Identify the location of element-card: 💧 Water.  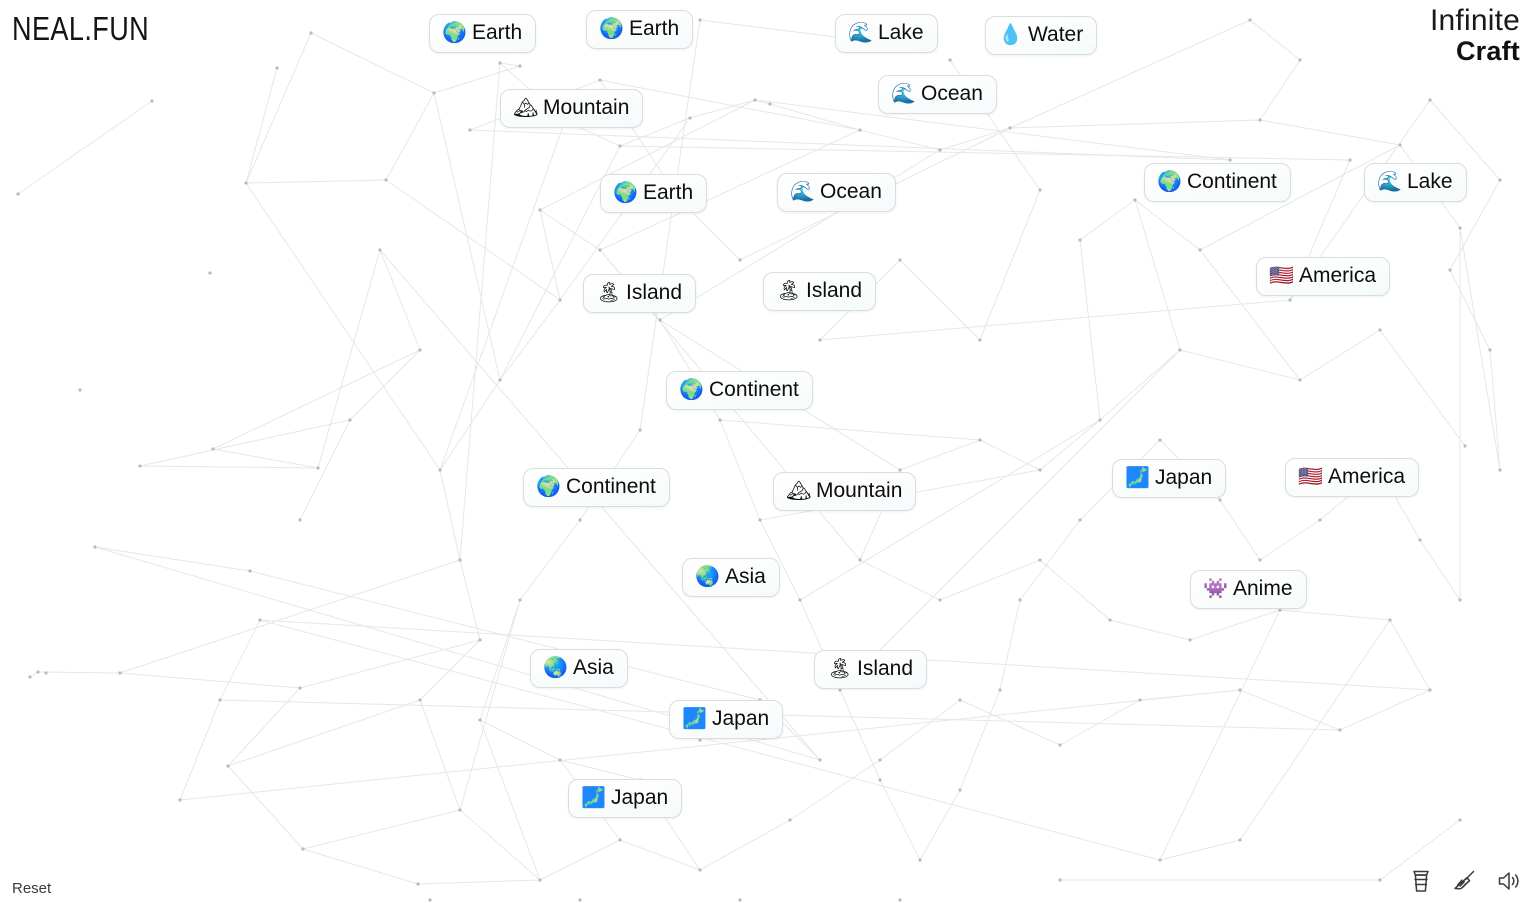
(1041, 36).